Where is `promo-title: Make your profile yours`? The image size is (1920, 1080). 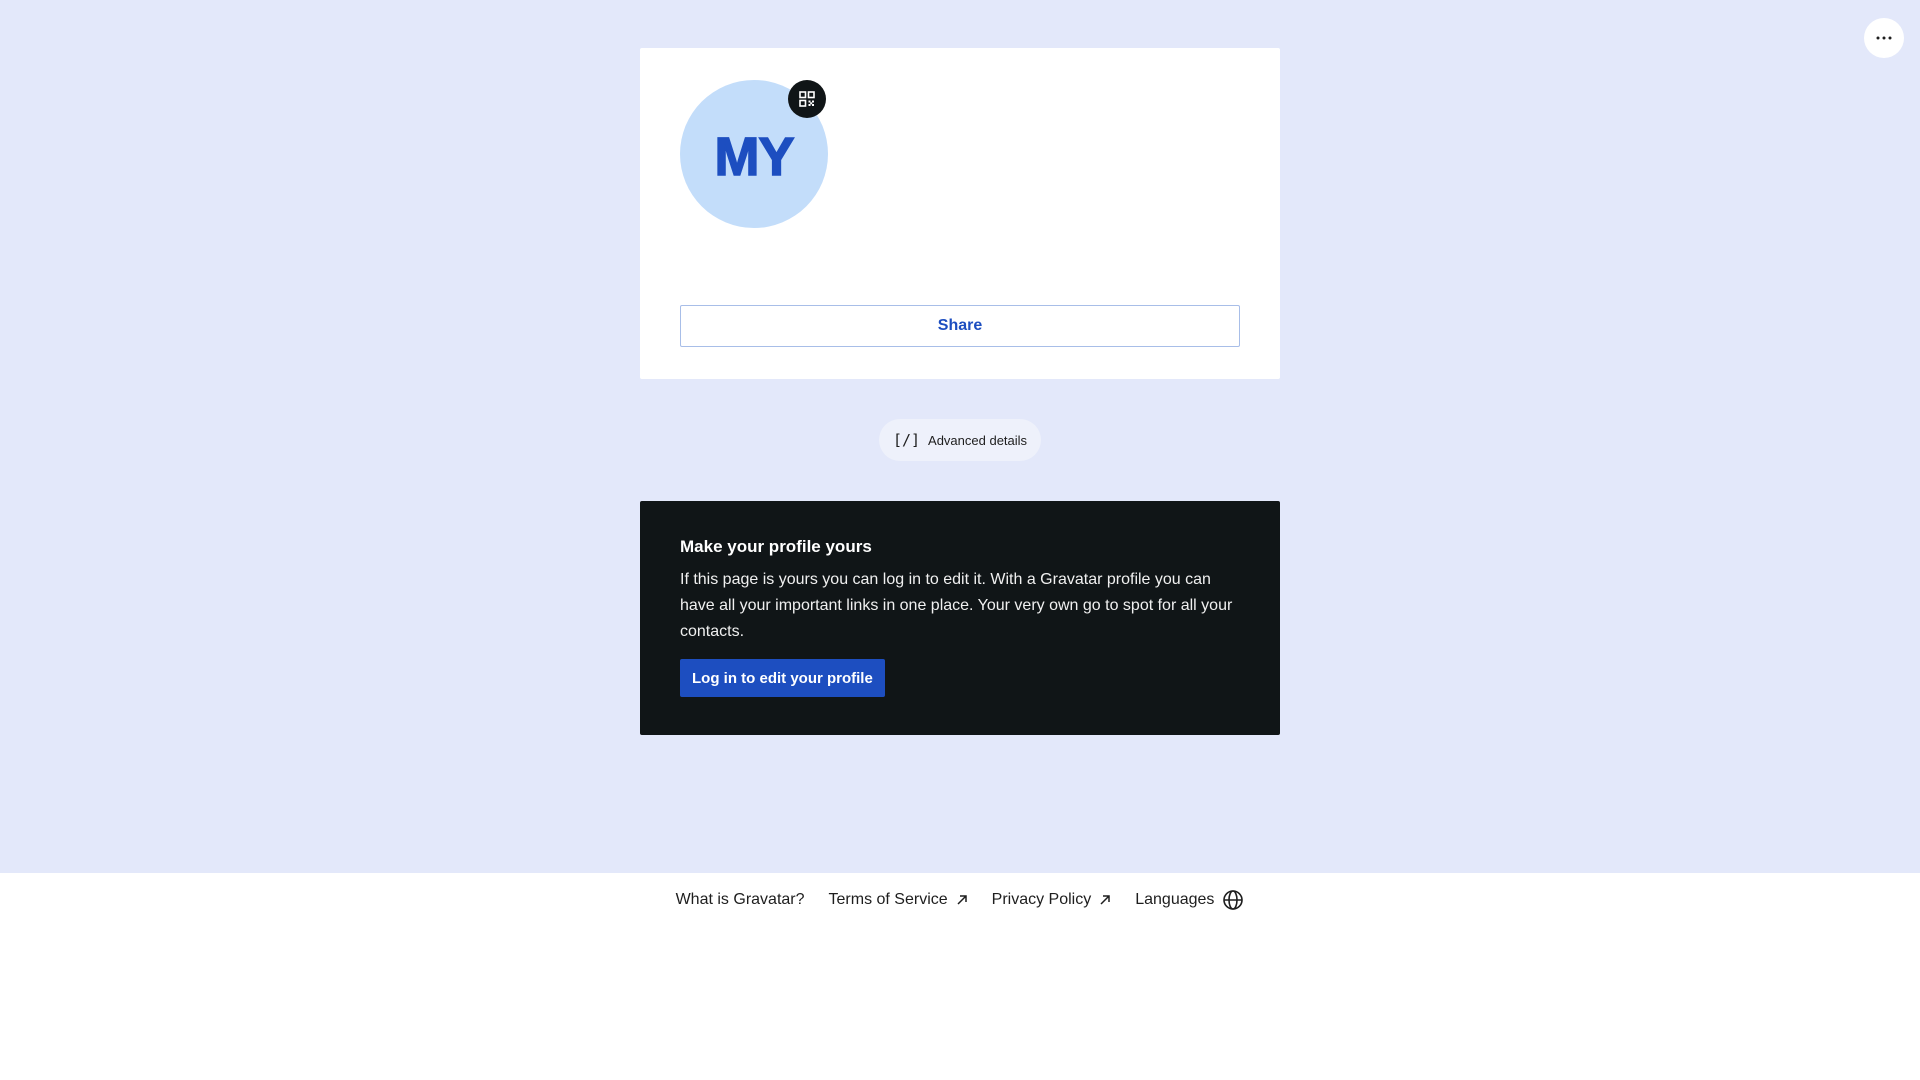 promo-title: Make your profile yours is located at coordinates (776, 546).